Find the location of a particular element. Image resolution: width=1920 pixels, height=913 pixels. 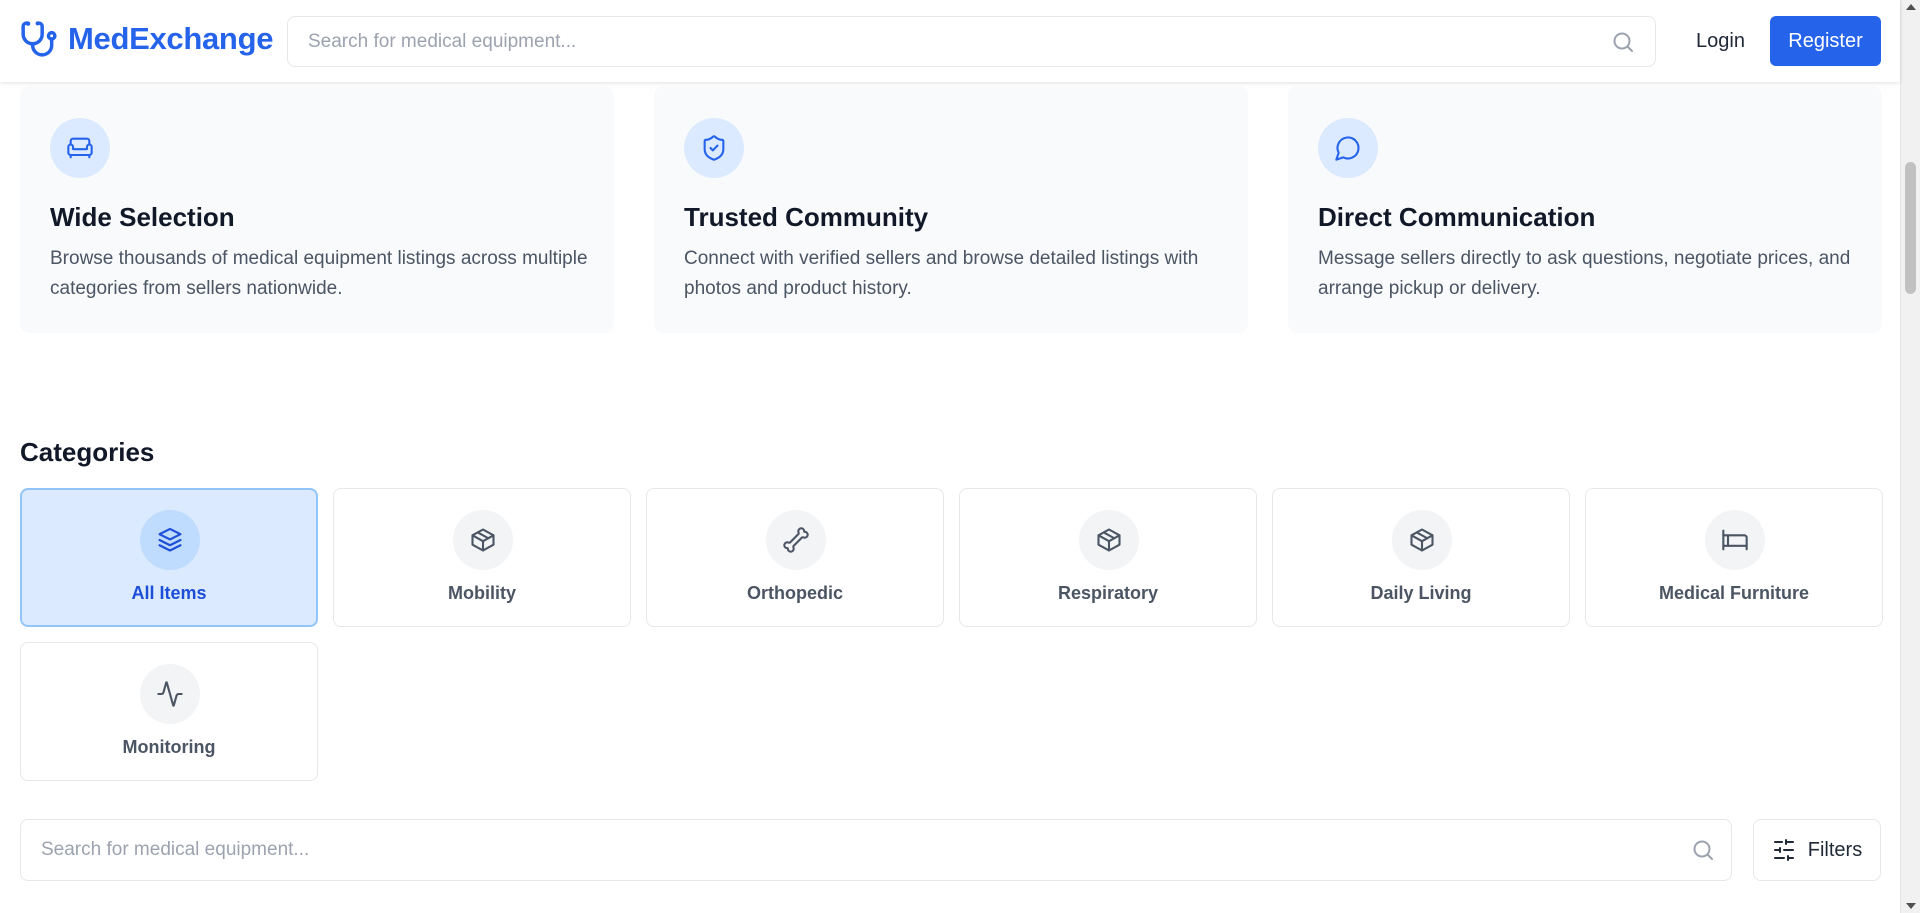

message-circle-icon is located at coordinates (1347, 148).